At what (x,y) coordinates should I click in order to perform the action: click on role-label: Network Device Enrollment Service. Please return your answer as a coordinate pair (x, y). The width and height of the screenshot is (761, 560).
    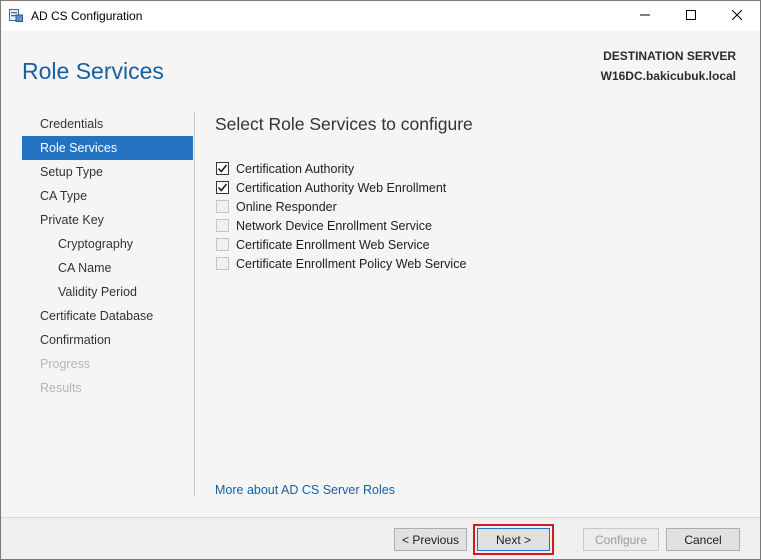
    Looking at the image, I should click on (334, 225).